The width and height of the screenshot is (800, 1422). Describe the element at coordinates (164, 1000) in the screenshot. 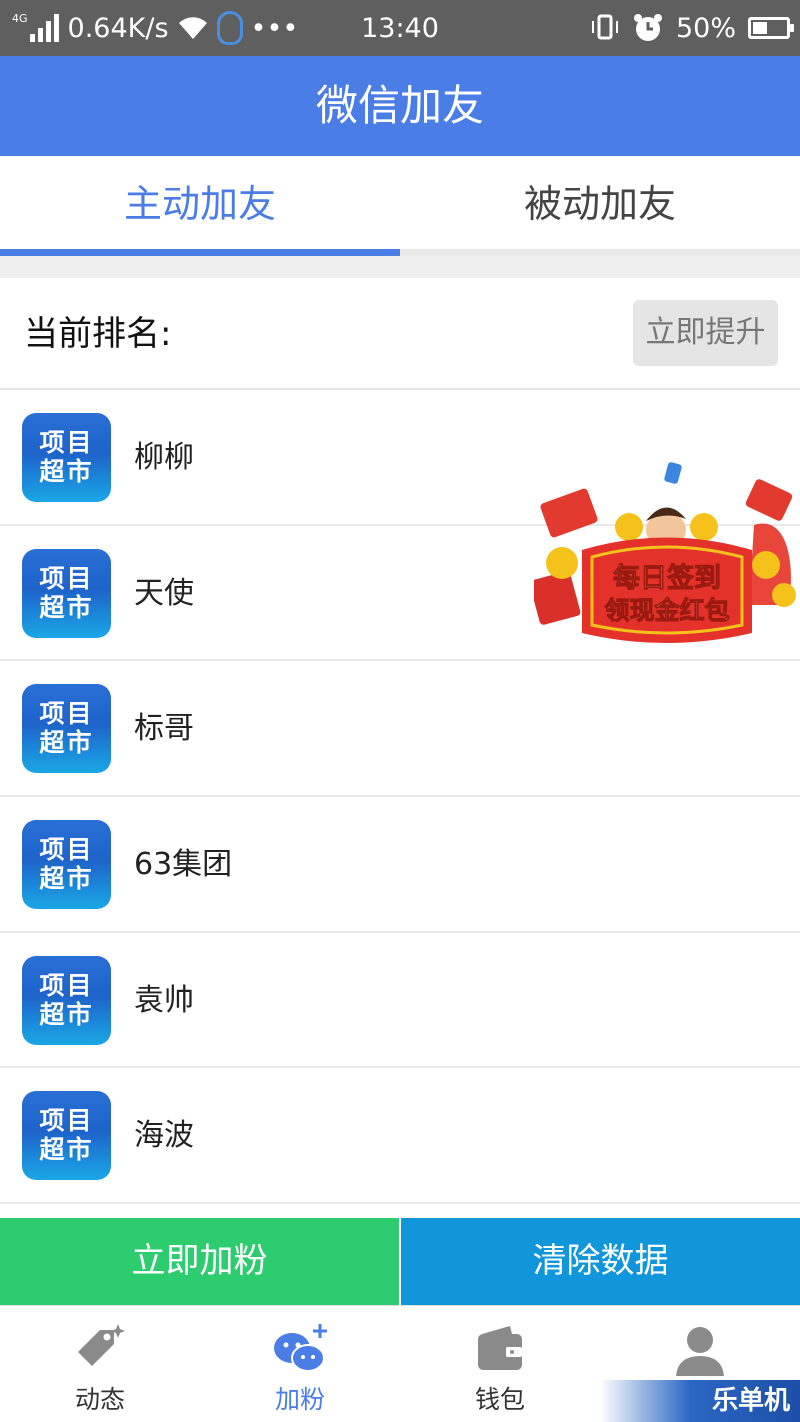

I see `list-item-name: 袁帅` at that location.